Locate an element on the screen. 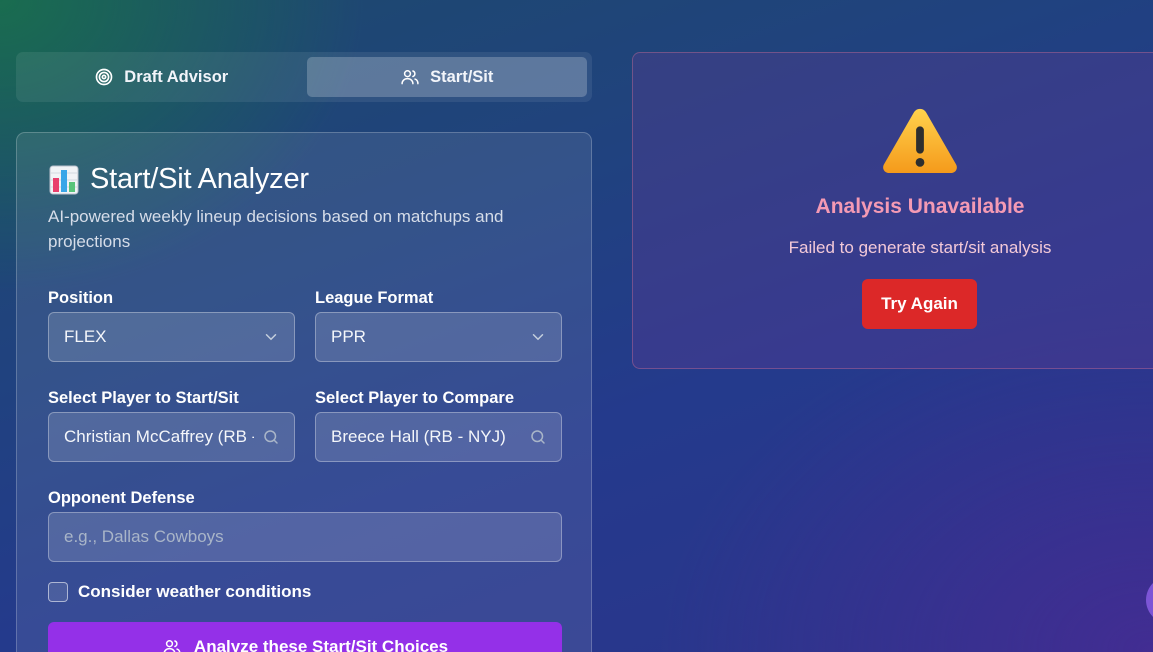  player-compare-label: Select Player to Compare is located at coordinates (414, 398).